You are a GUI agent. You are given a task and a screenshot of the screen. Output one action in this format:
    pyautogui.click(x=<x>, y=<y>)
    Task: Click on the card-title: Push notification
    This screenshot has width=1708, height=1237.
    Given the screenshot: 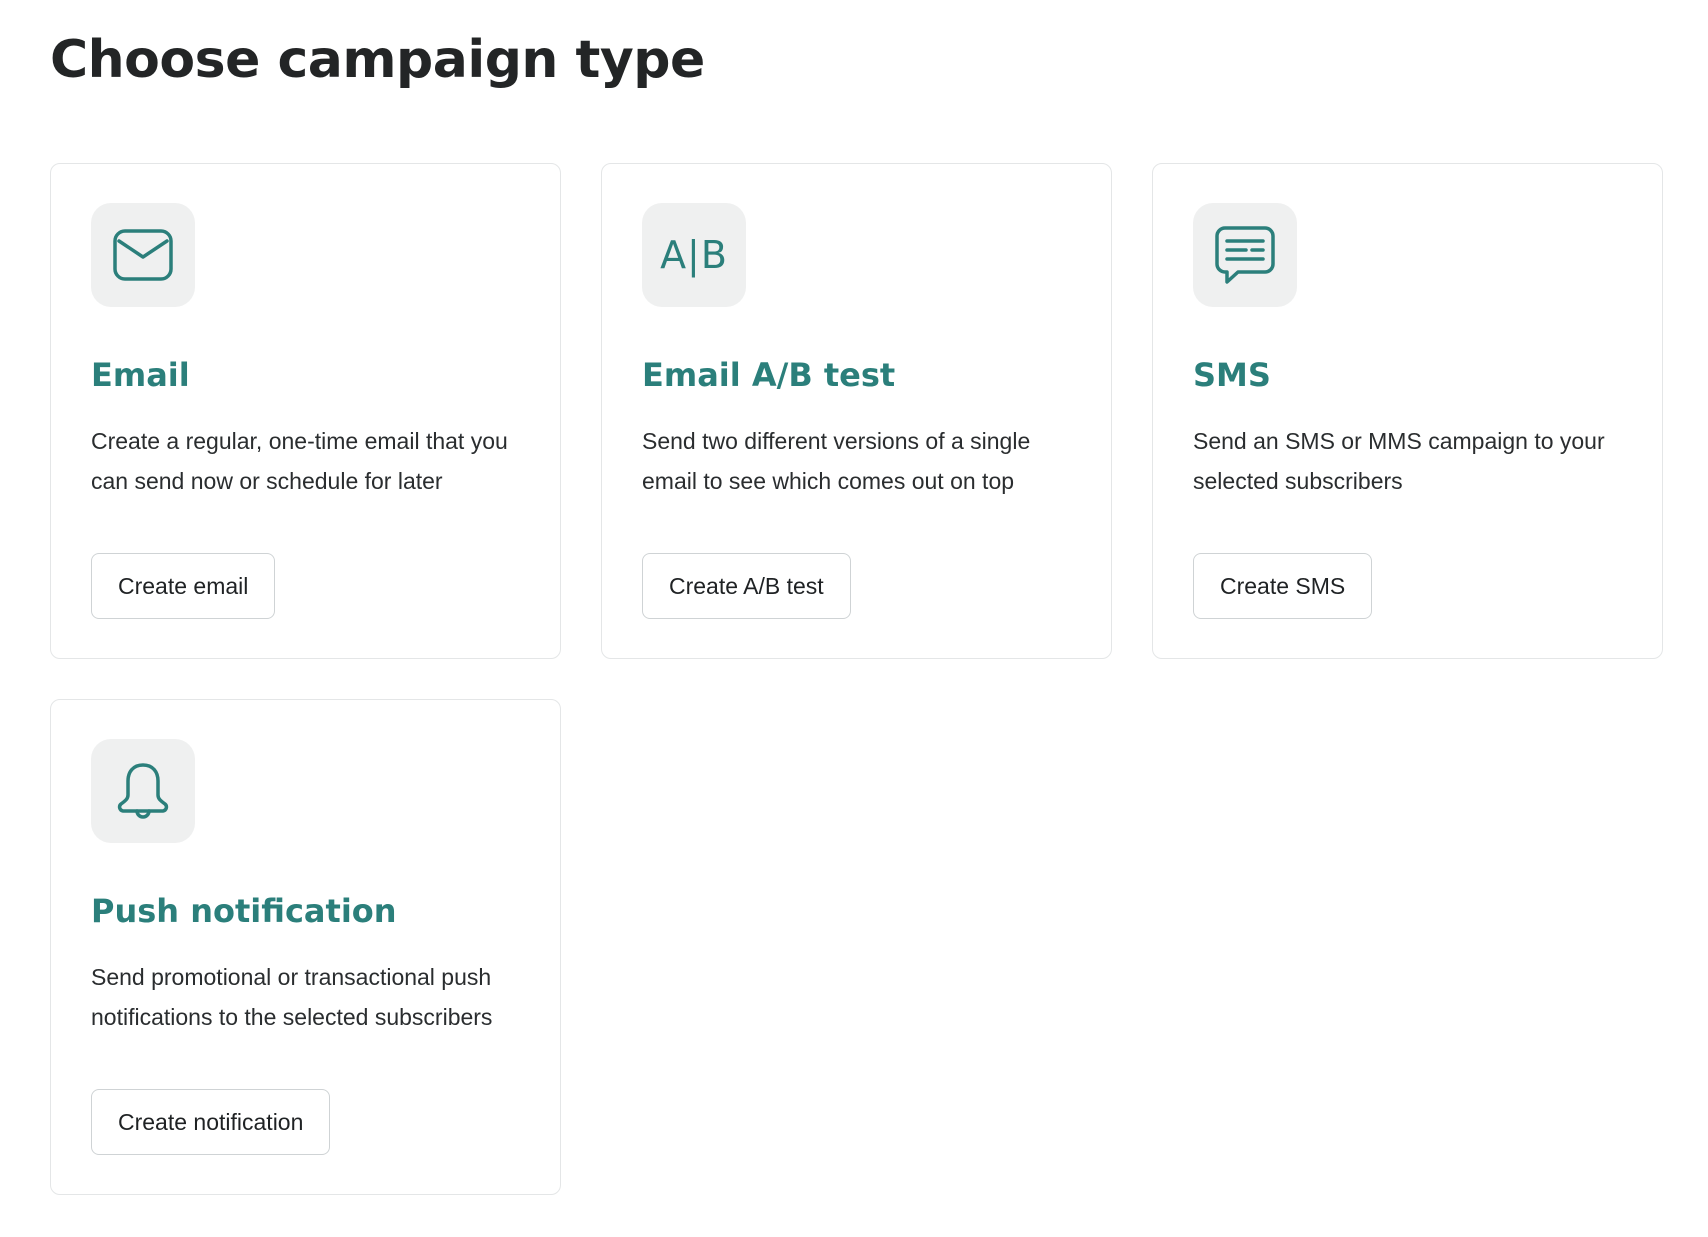 What is the action you would take?
    pyautogui.click(x=244, y=911)
    